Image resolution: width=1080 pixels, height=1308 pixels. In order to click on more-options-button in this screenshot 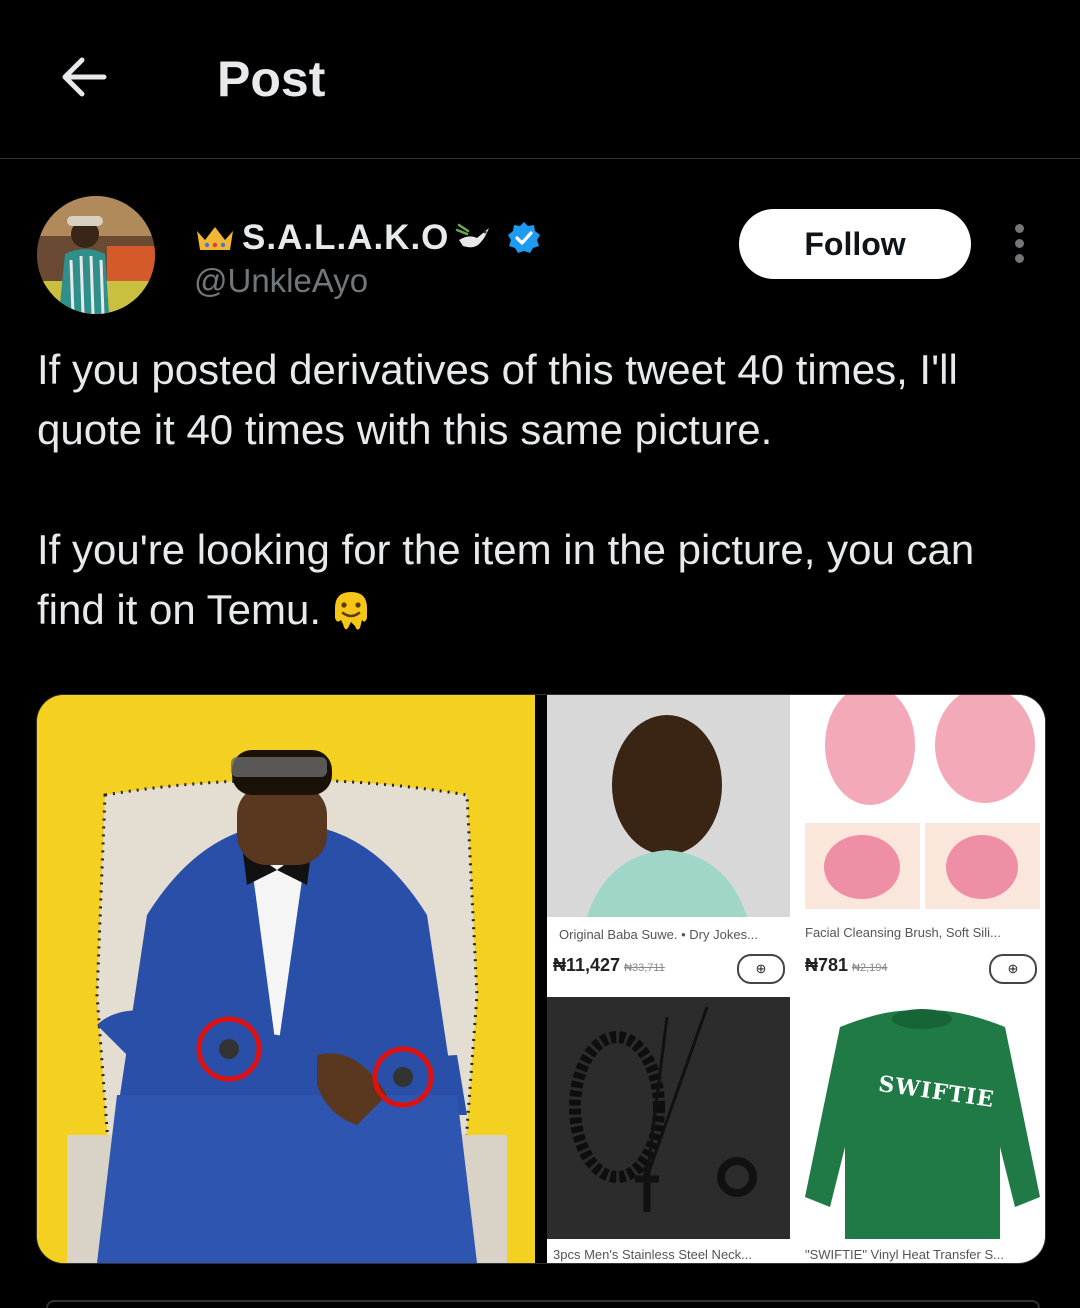, I will do `click(1020, 244)`.